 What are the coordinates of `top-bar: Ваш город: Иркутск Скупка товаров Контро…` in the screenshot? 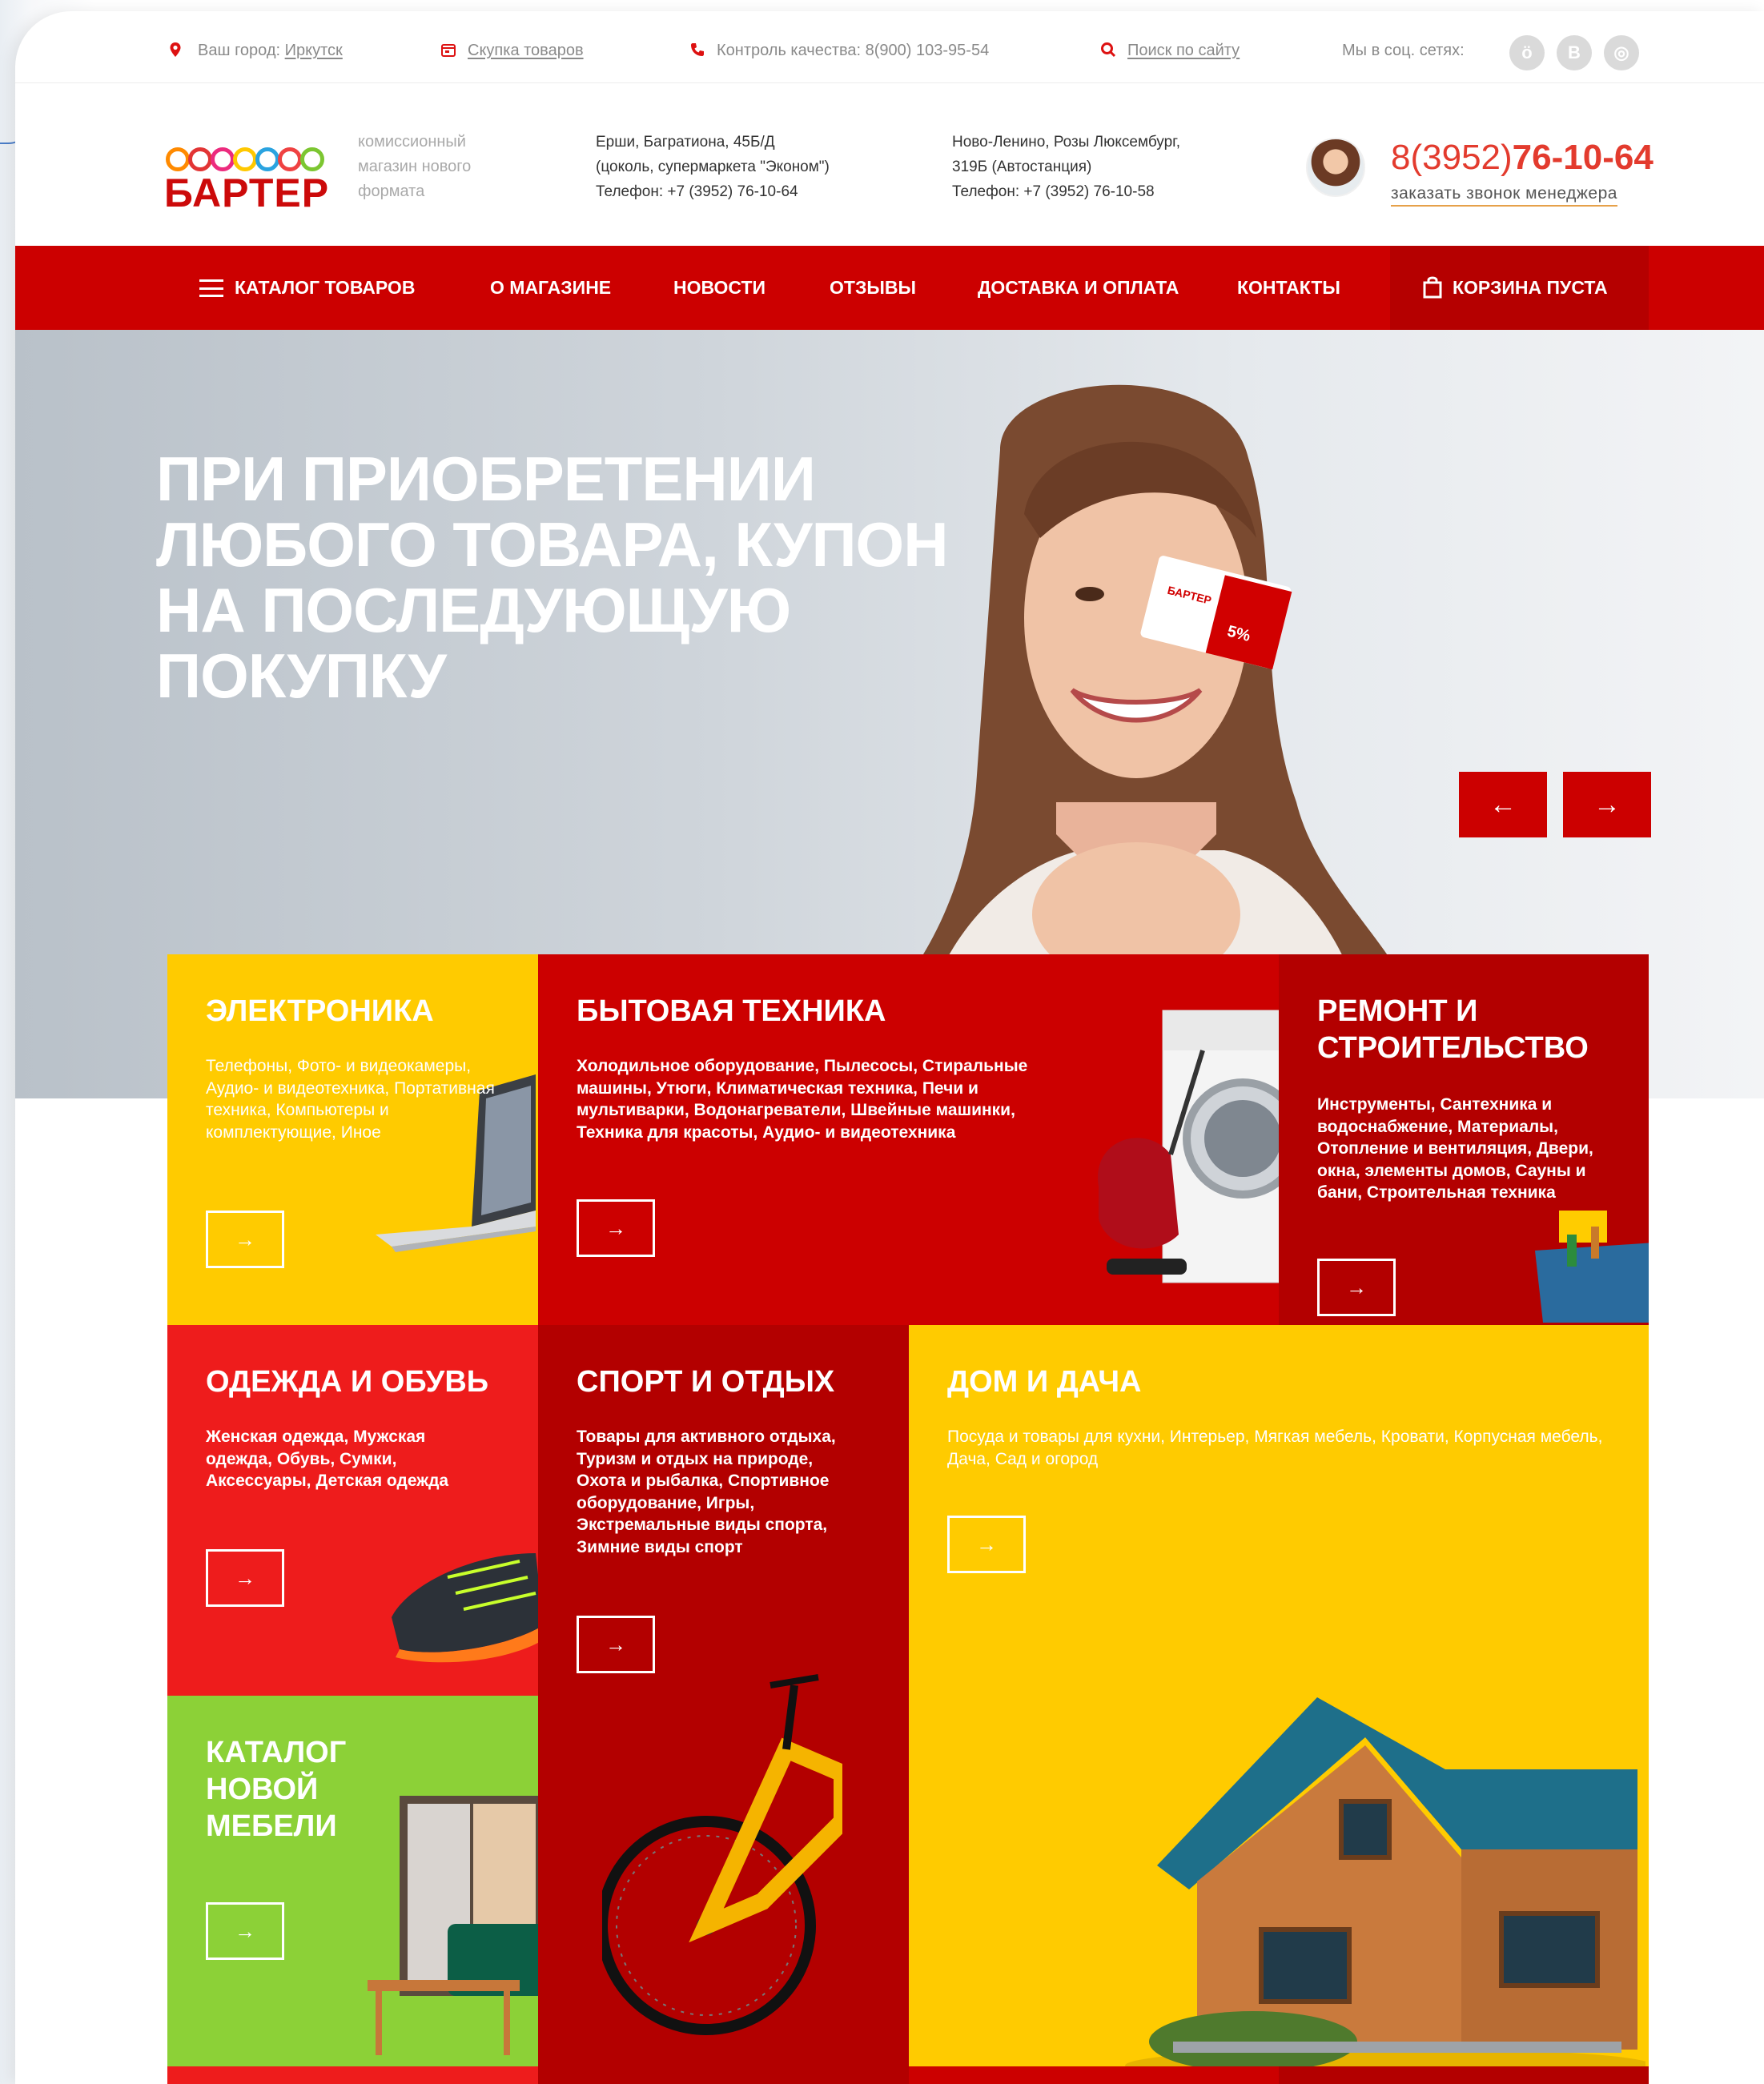 It's located at (889, 47).